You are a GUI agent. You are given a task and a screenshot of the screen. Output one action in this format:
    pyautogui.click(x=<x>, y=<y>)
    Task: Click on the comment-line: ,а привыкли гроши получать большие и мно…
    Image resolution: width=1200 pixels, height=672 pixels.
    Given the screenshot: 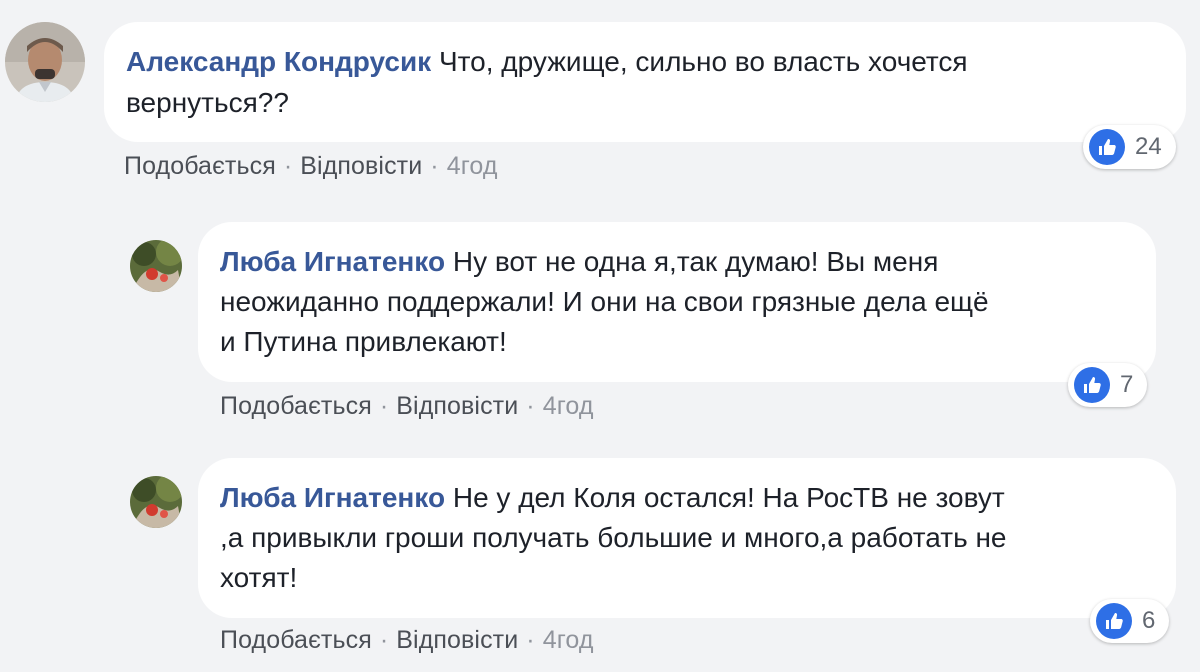 What is the action you would take?
    pyautogui.click(x=613, y=537)
    